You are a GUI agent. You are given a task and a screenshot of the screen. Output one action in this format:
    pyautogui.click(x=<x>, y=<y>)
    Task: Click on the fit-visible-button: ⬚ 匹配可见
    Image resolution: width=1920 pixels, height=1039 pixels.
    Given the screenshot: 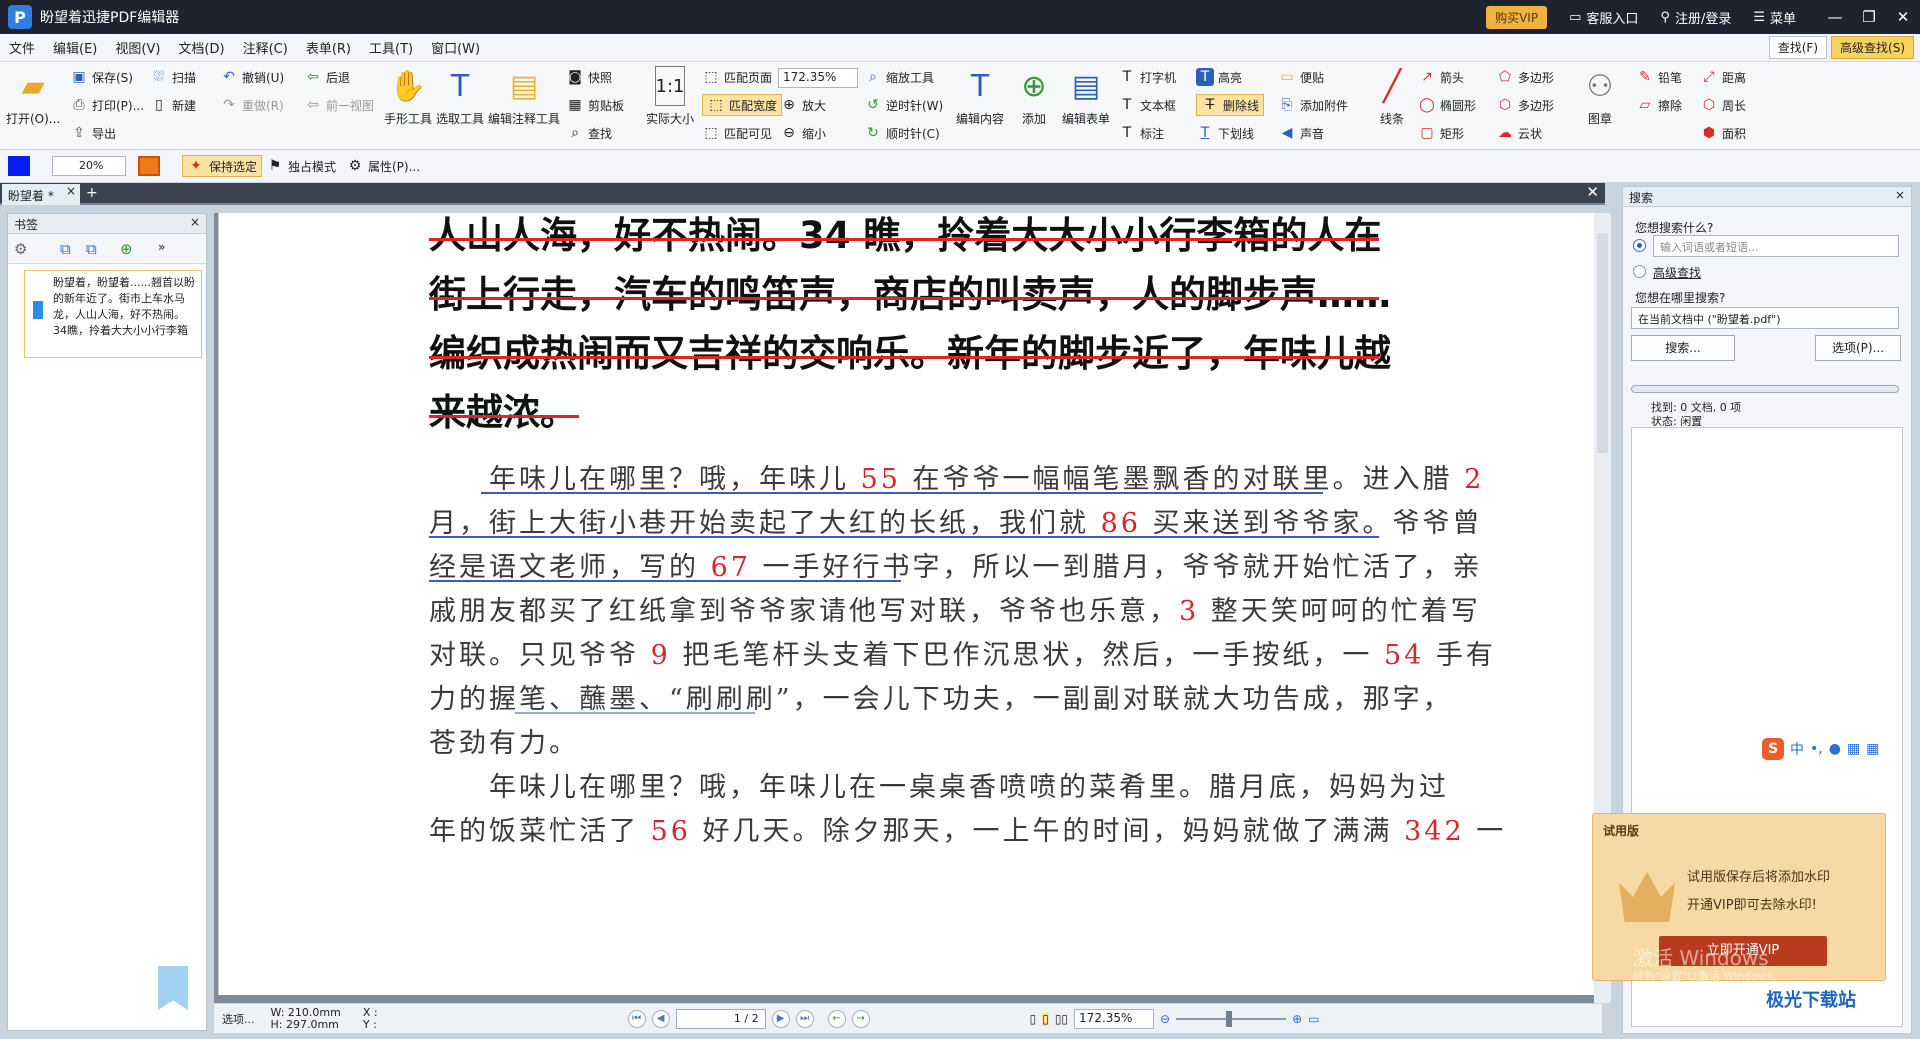 What is the action you would take?
    pyautogui.click(x=737, y=133)
    